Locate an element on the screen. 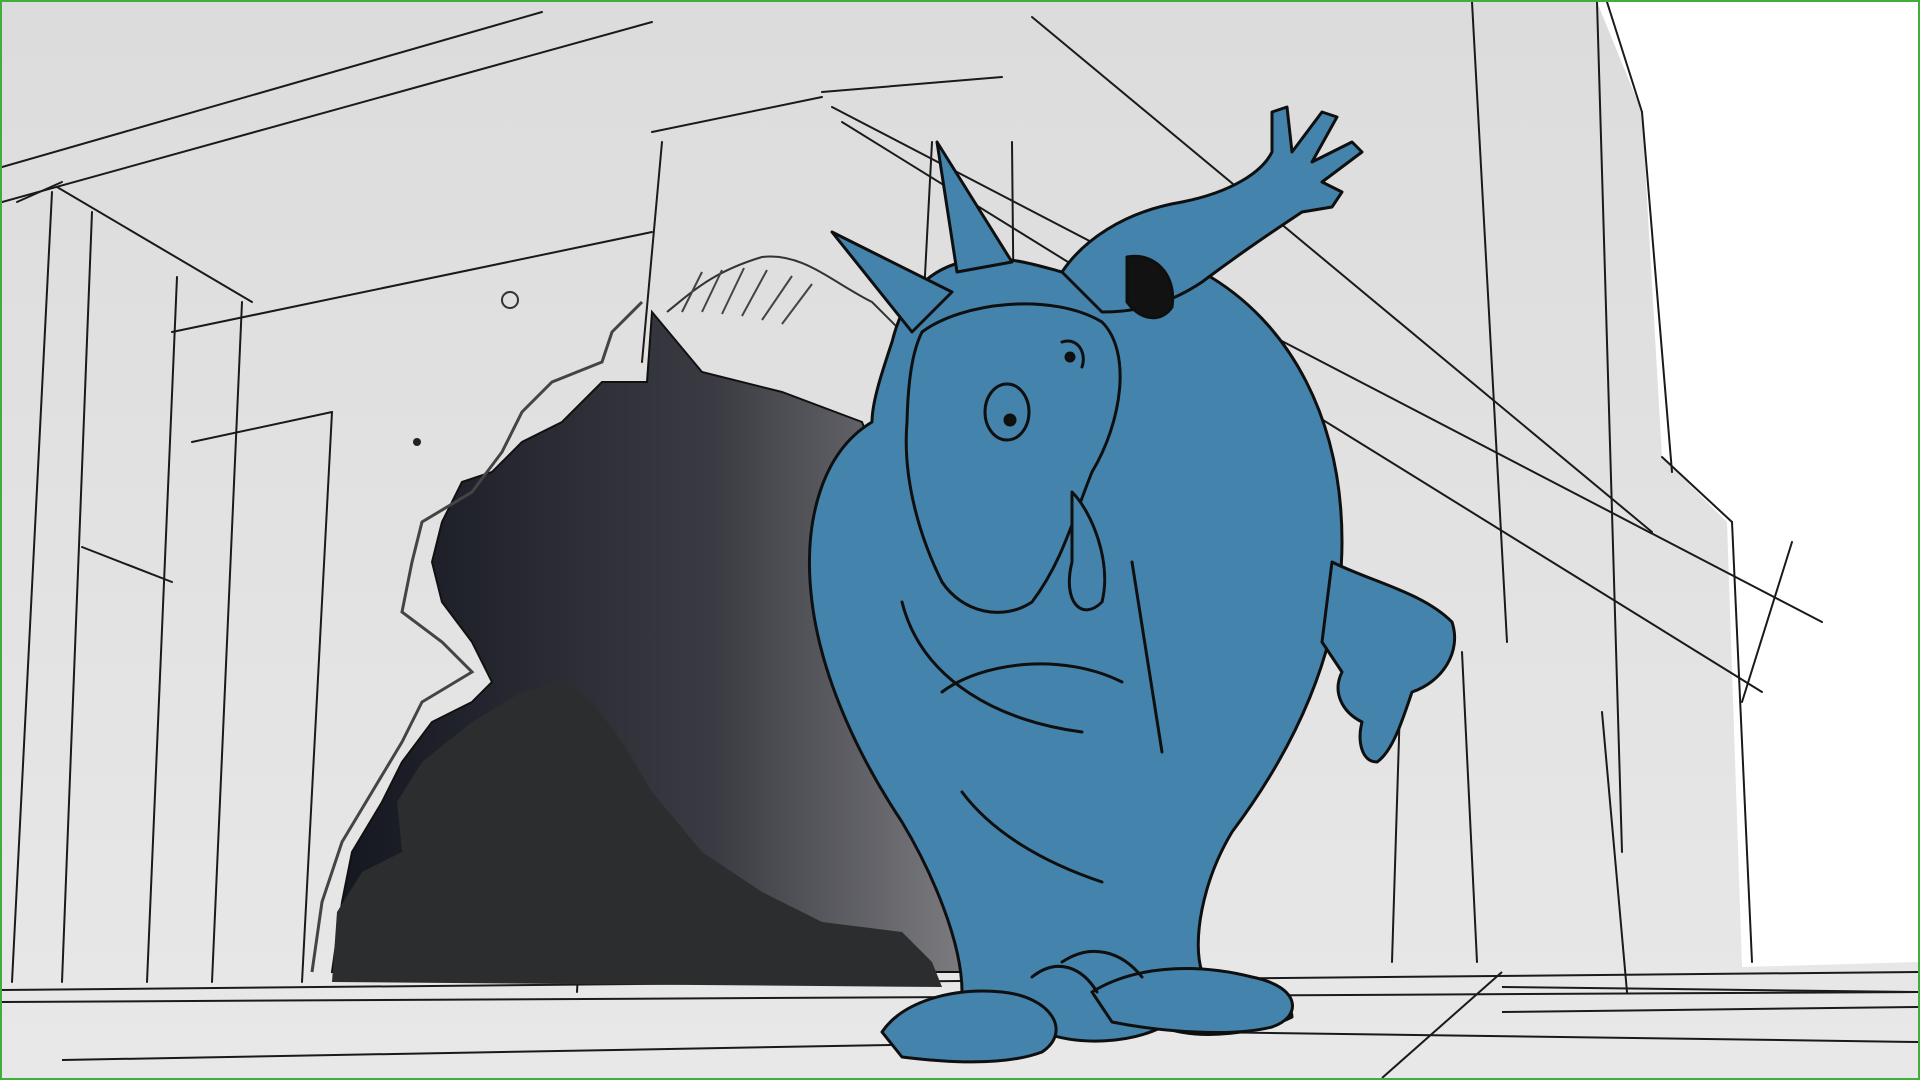 The height and width of the screenshot is (1080, 1920). creature-pupil-right is located at coordinates (1070, 357).